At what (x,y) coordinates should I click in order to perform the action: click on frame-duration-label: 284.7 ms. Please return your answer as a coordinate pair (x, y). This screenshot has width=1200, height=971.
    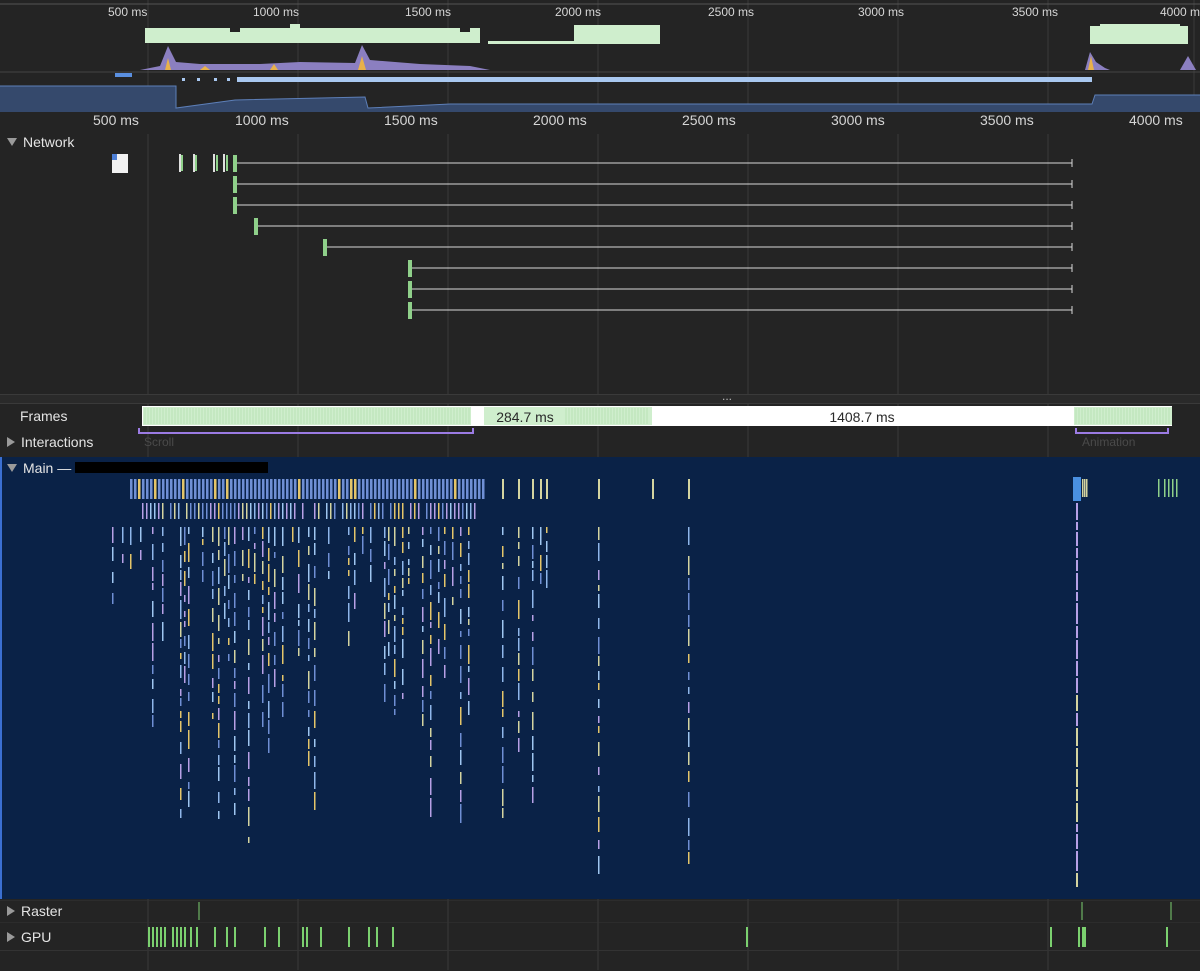
    Looking at the image, I should click on (525, 417).